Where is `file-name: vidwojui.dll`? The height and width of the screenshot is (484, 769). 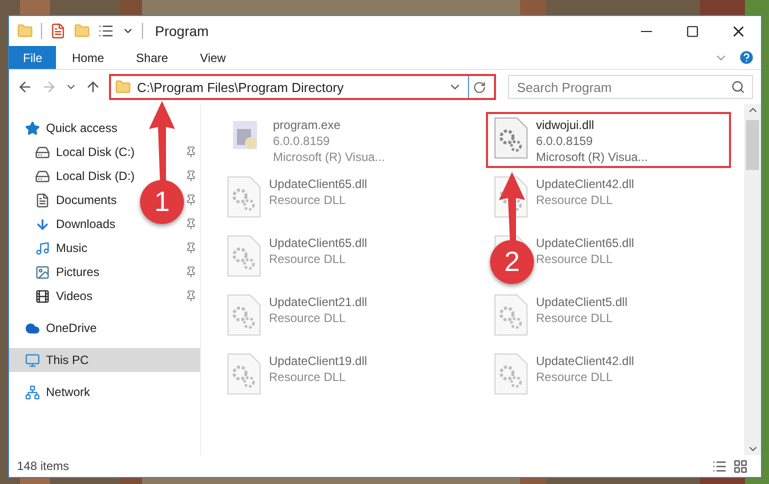 file-name: vidwojui.dll is located at coordinates (566, 125).